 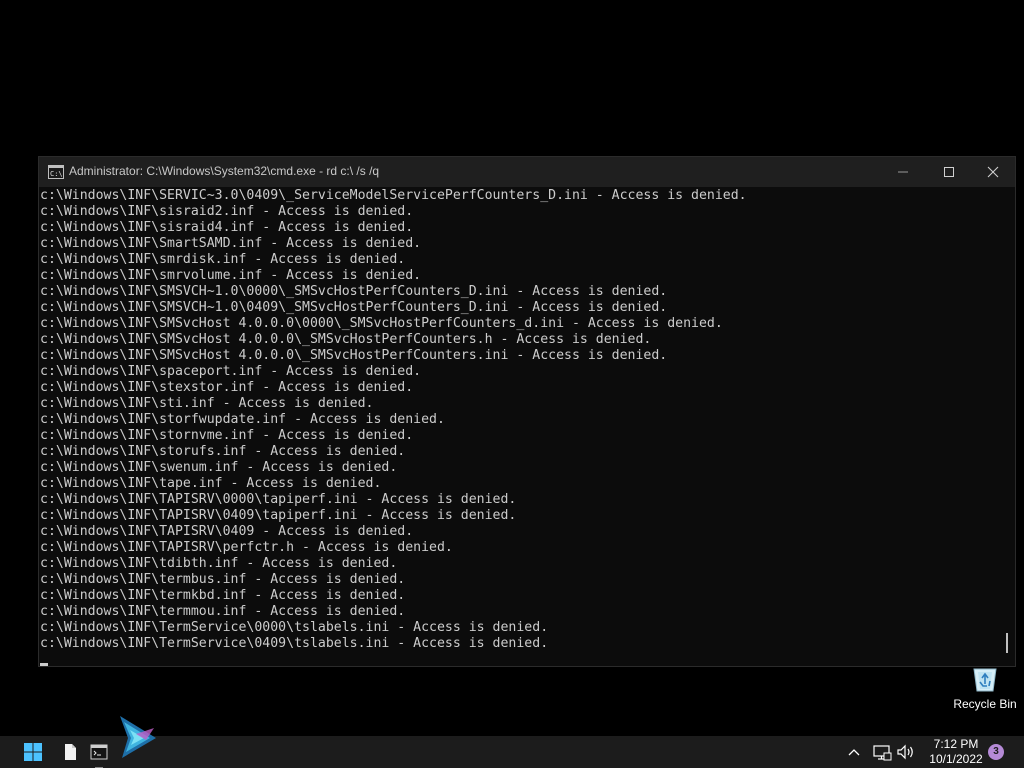 I want to click on chevron-up-icon, so click(x=854, y=752).